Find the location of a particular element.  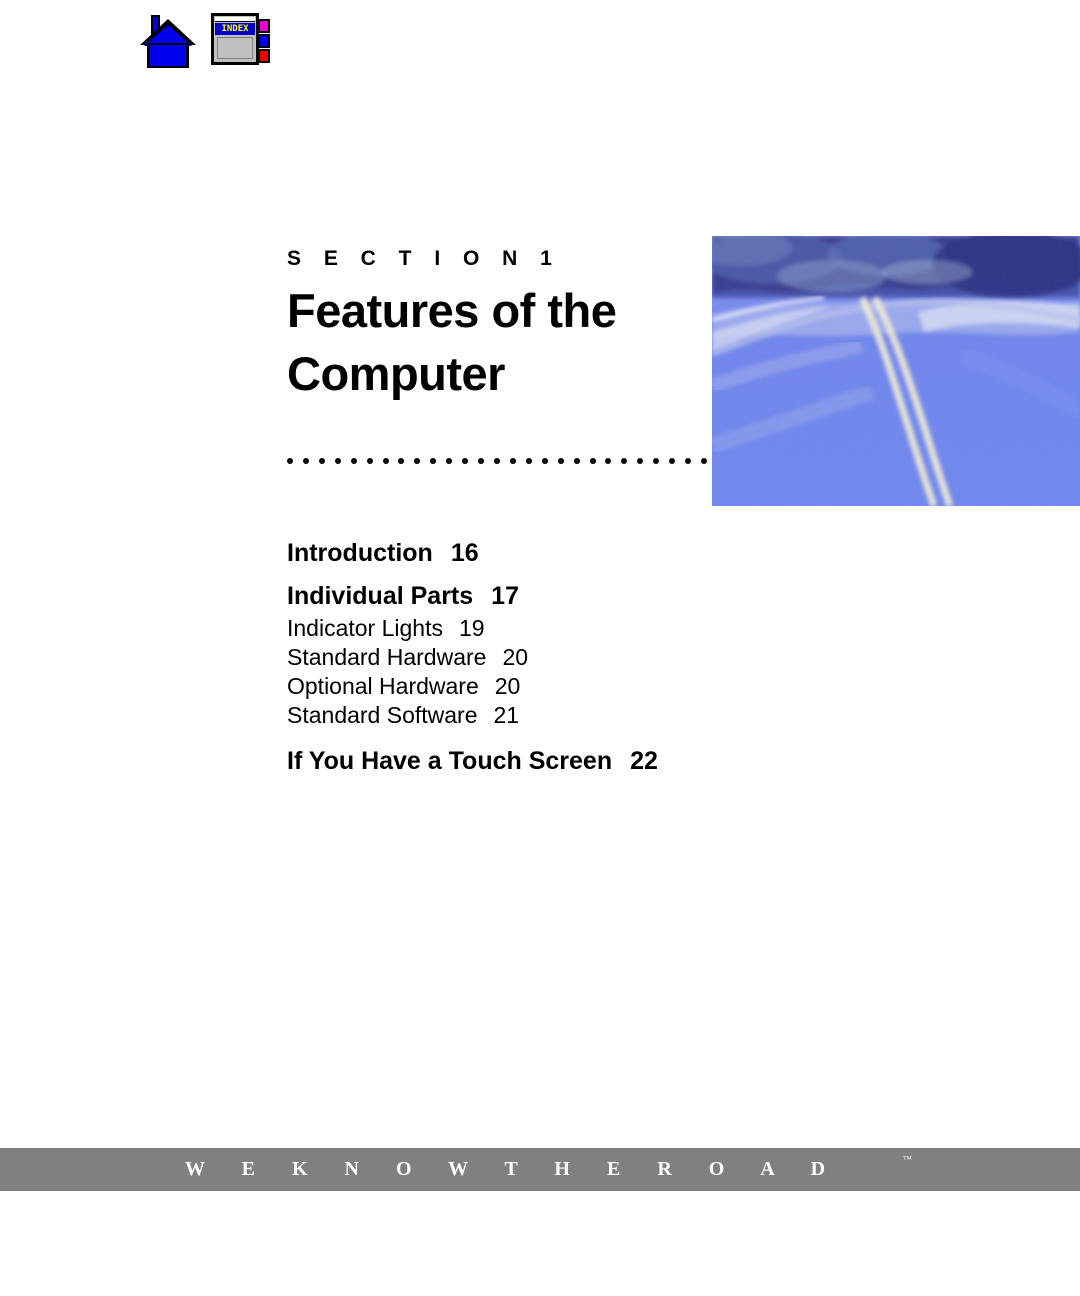

toc-entry-optional-hardware: Optional Hardware 20 is located at coordinates (547, 686).